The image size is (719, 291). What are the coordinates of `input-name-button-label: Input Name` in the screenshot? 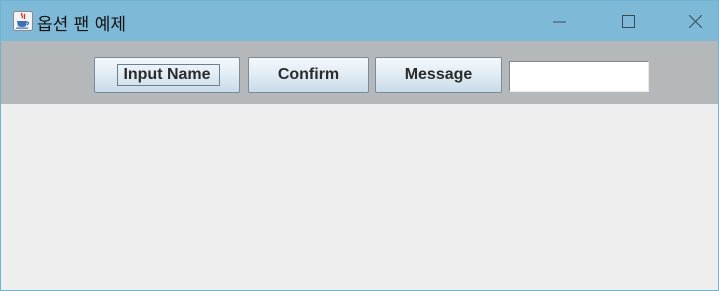 It's located at (167, 74).